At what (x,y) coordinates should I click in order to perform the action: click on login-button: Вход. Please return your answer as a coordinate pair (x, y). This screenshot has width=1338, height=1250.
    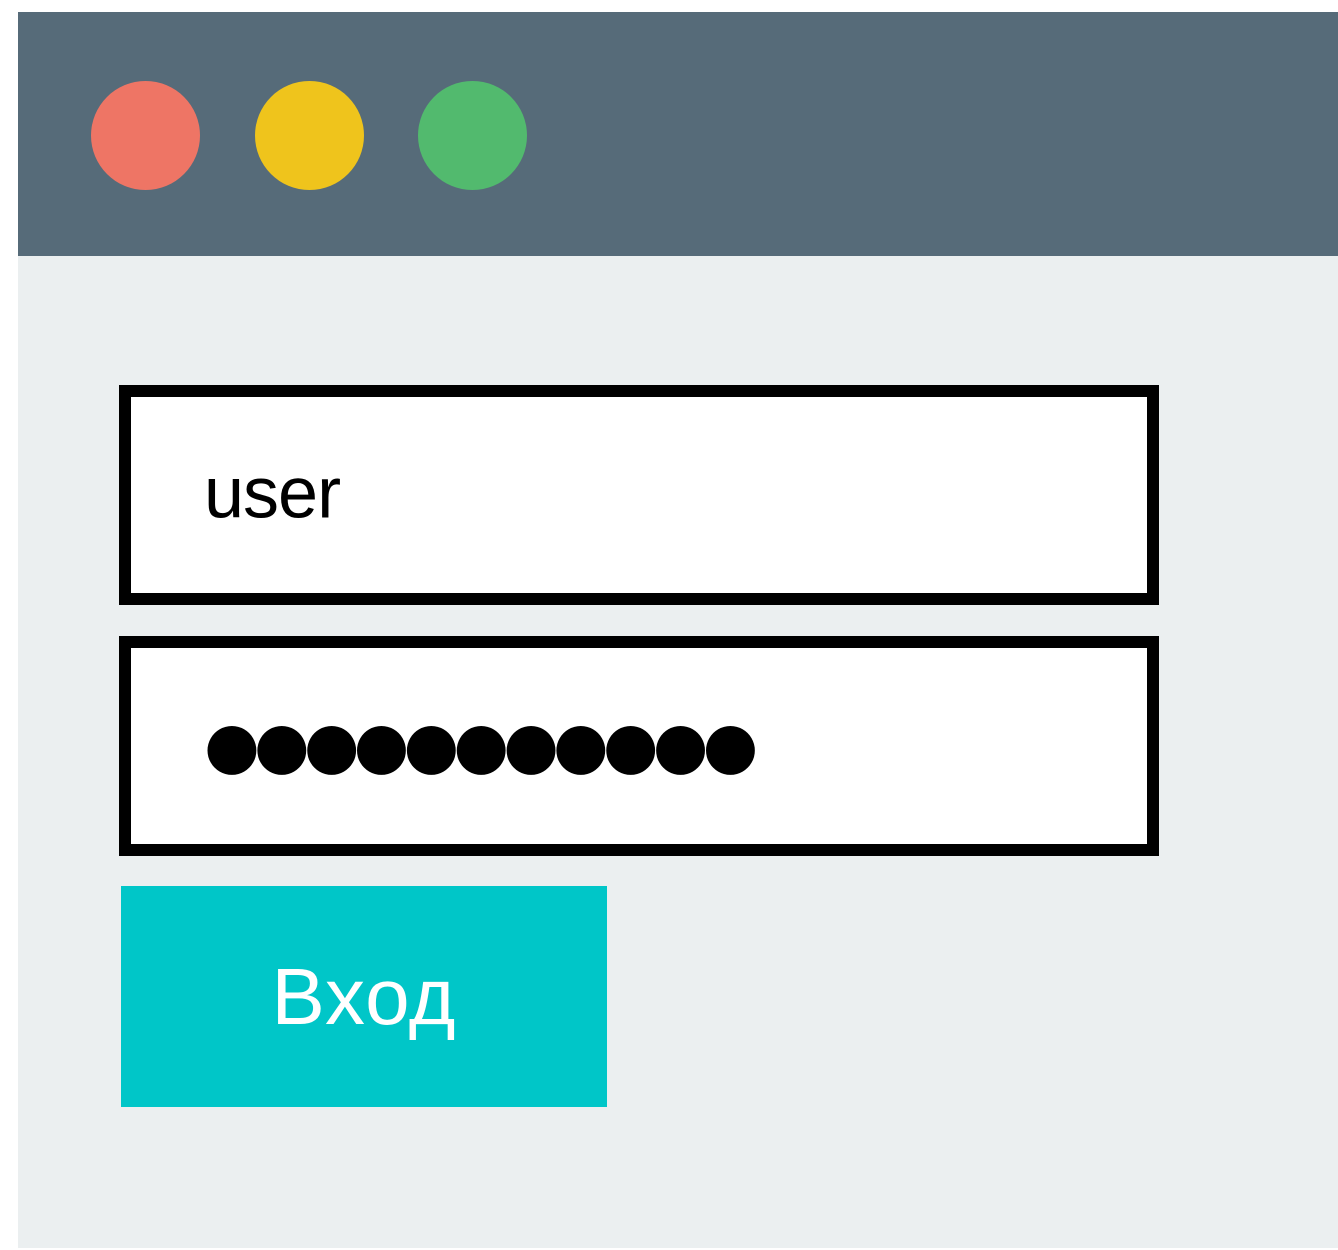
    Looking at the image, I should click on (364, 996).